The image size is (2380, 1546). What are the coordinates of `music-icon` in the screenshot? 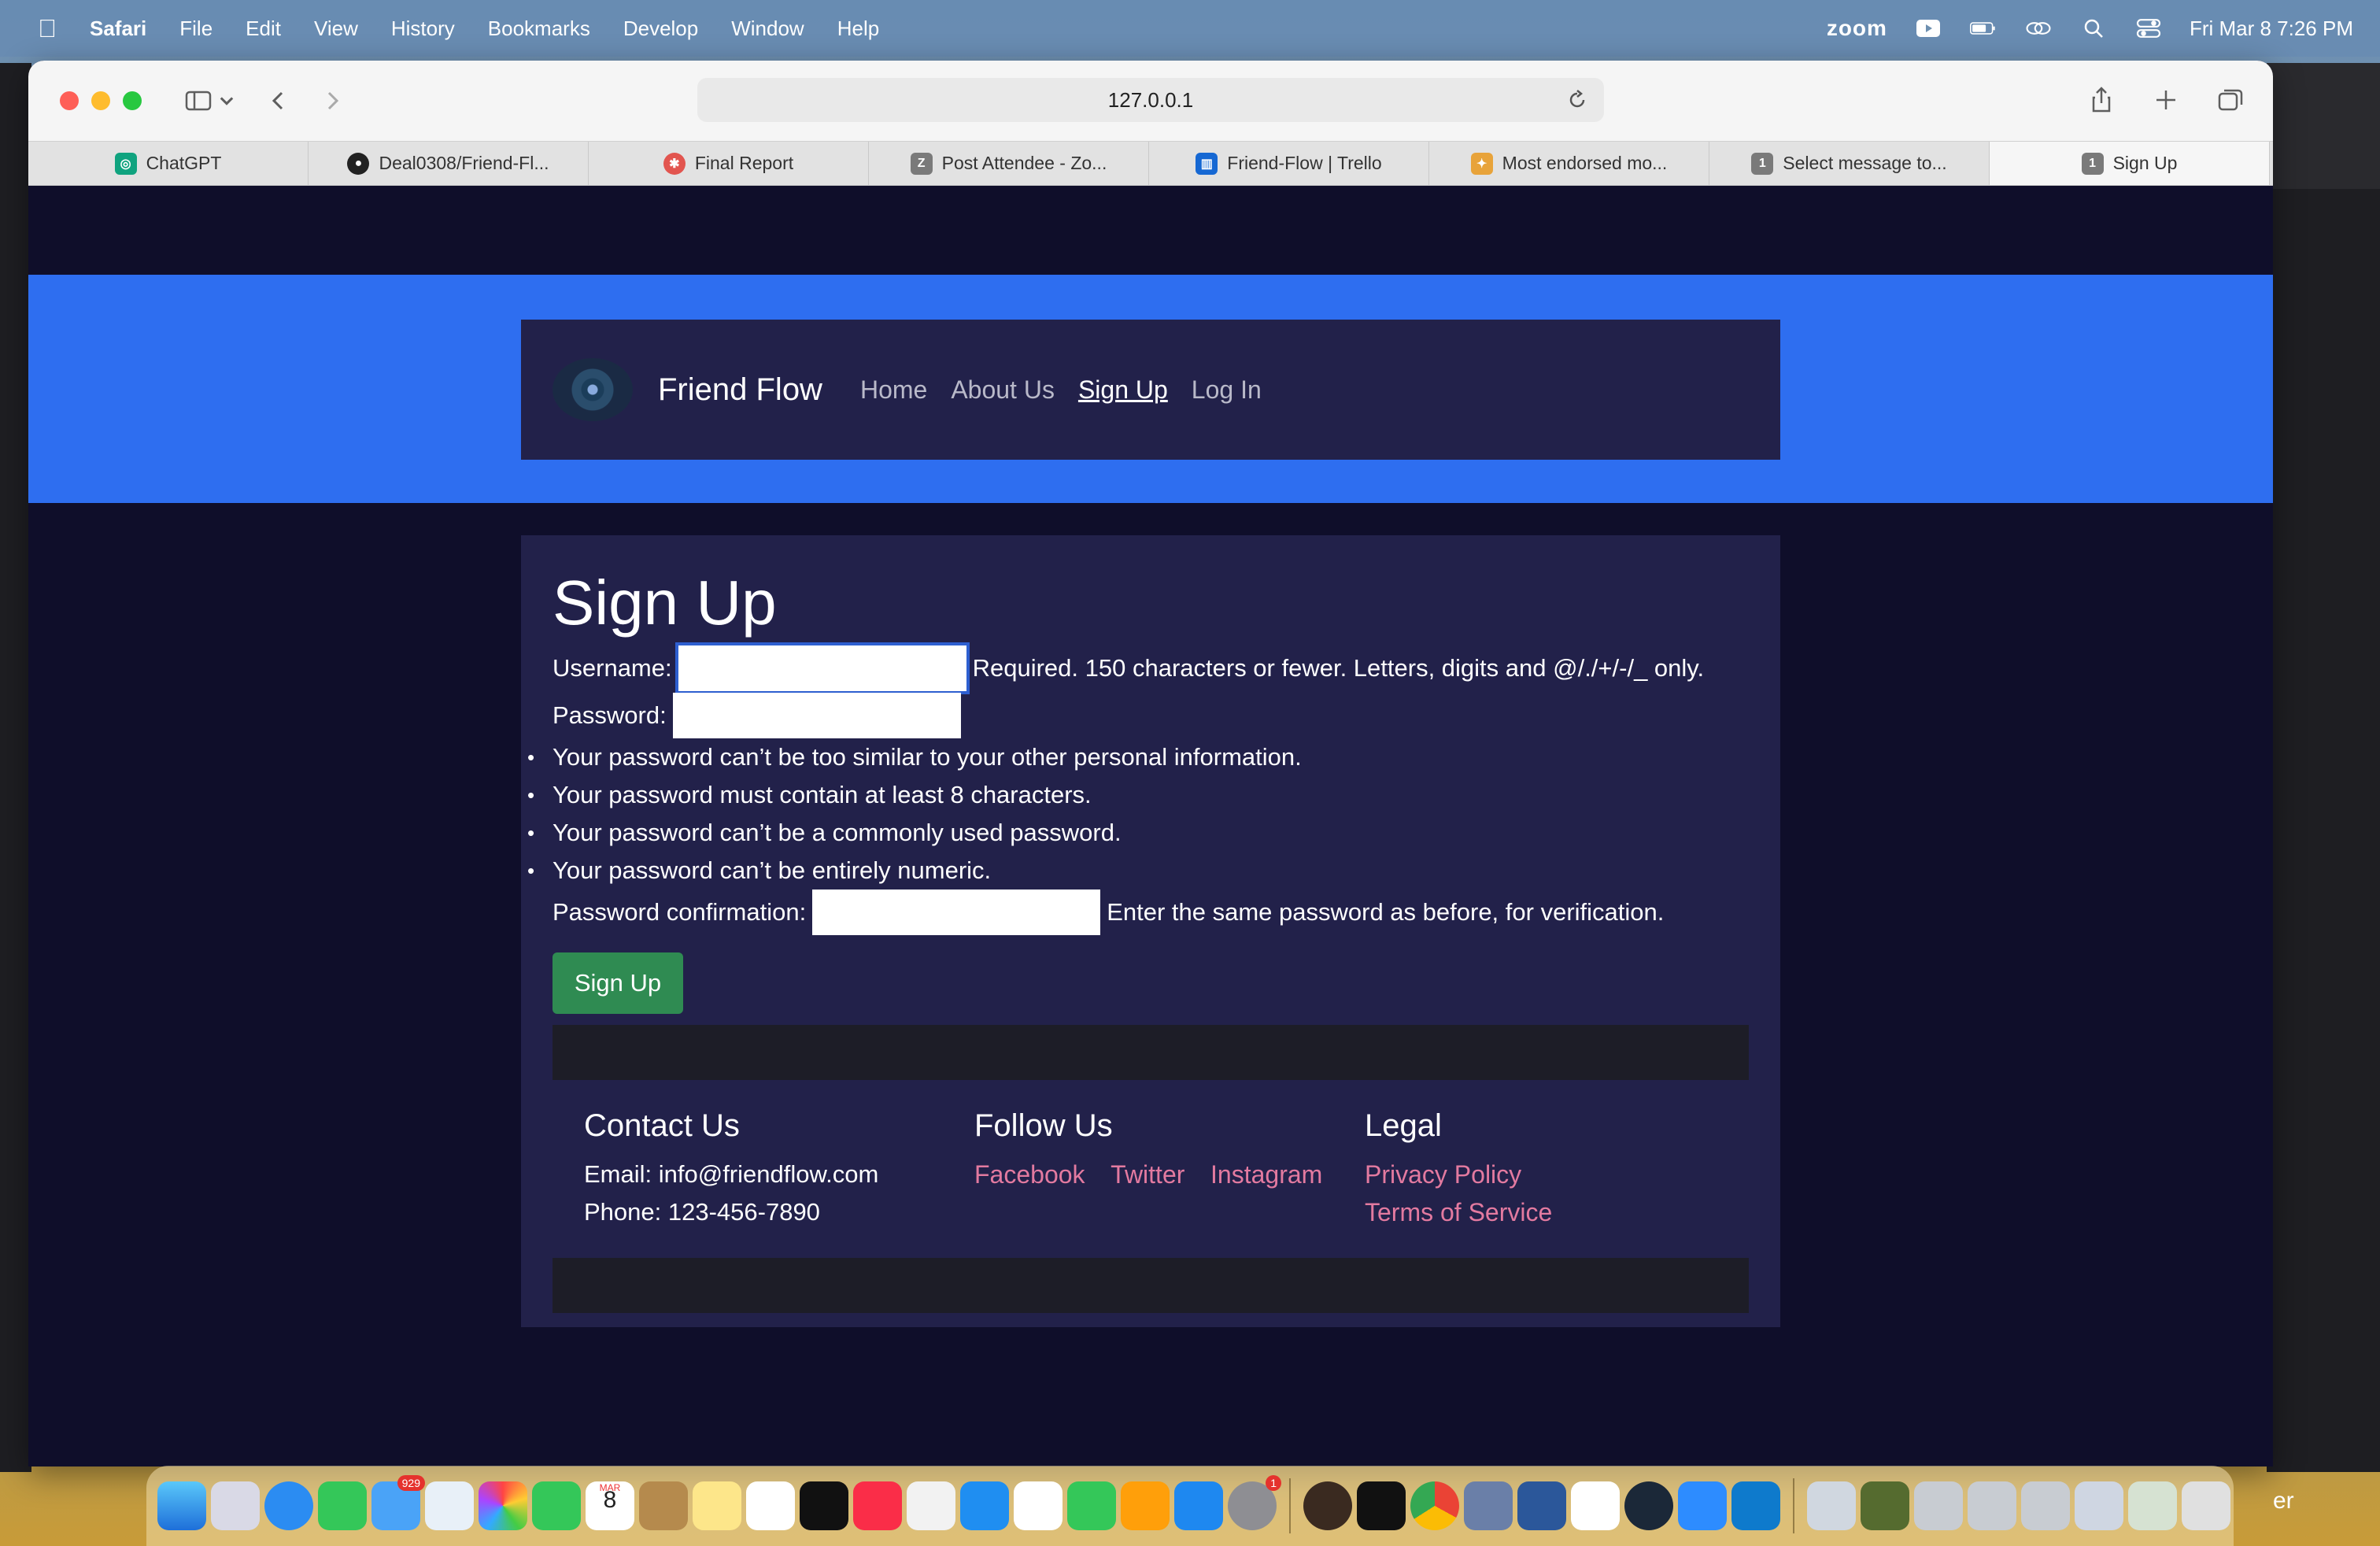 It's located at (877, 1505).